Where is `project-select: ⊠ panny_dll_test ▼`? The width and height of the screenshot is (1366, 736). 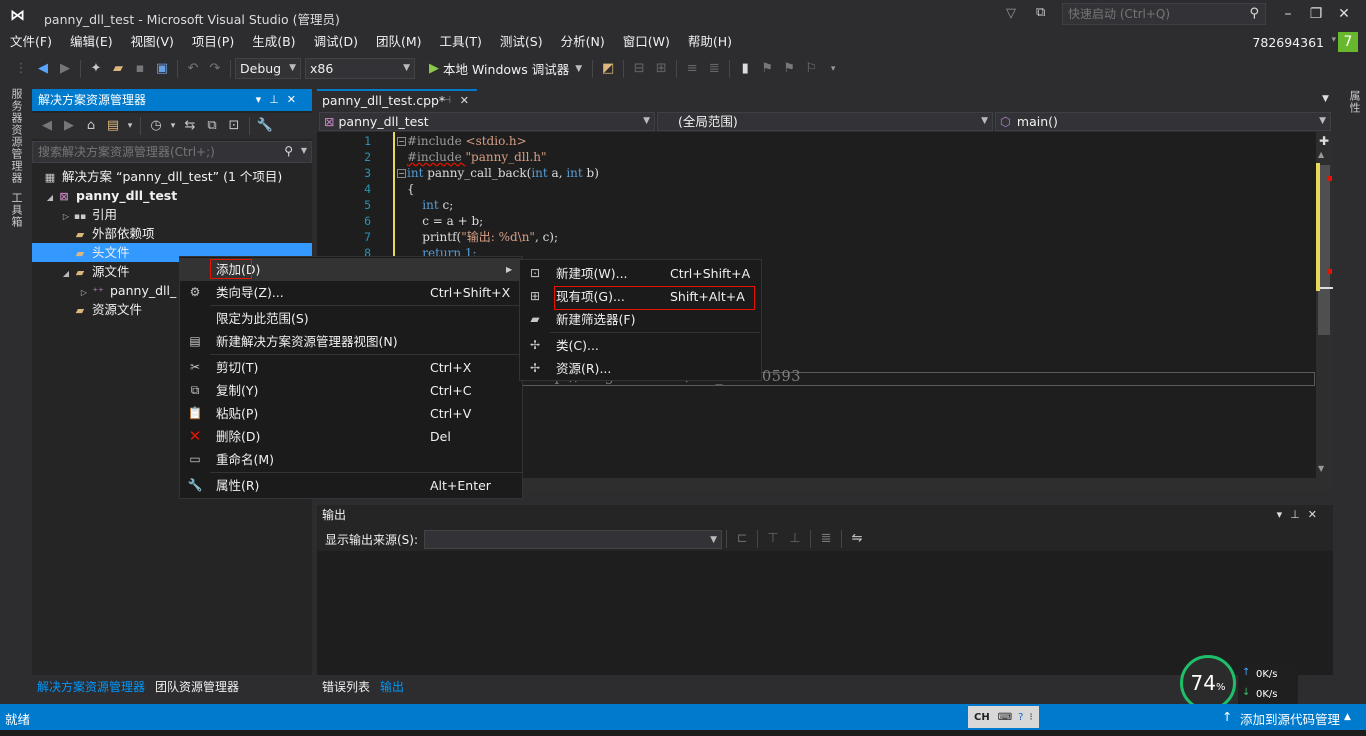 project-select: ⊠ panny_dll_test ▼ is located at coordinates (487, 121).